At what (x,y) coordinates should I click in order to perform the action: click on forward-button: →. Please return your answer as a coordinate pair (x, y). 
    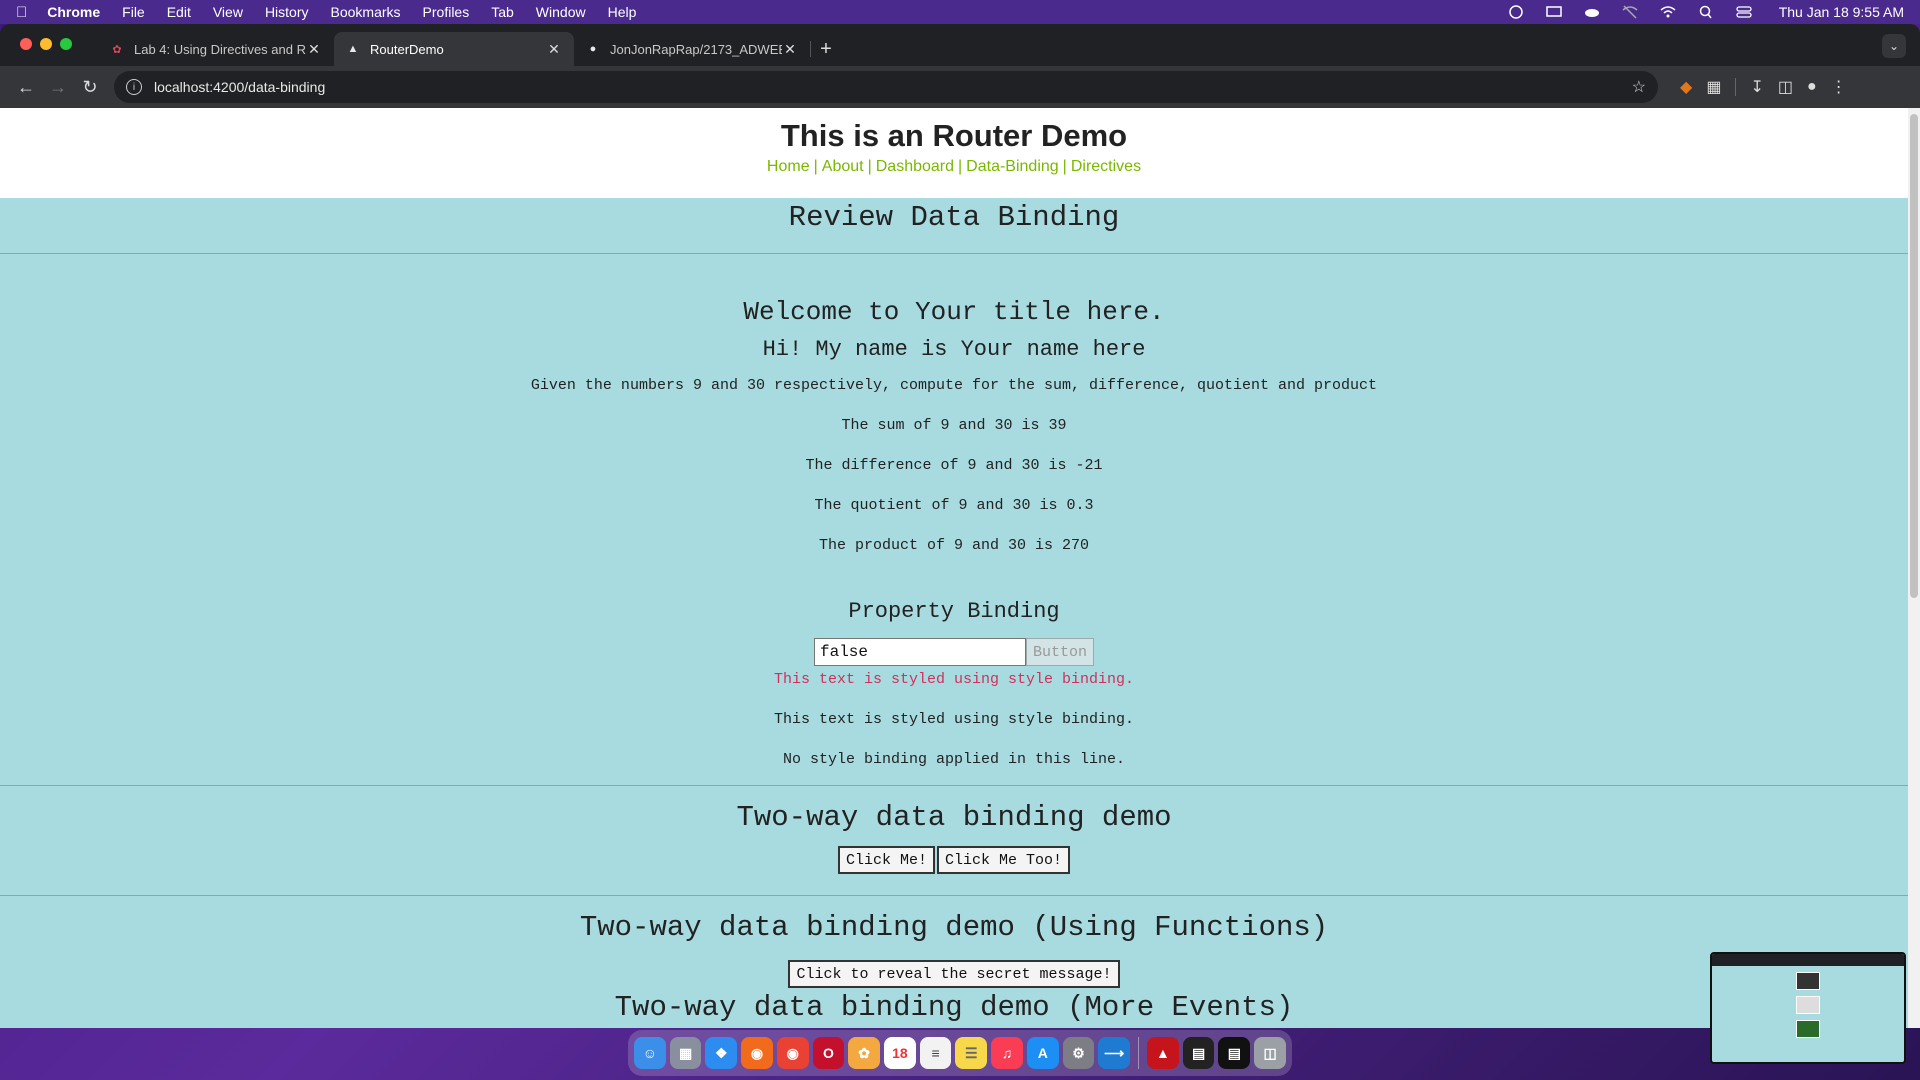
    Looking at the image, I should click on (58, 87).